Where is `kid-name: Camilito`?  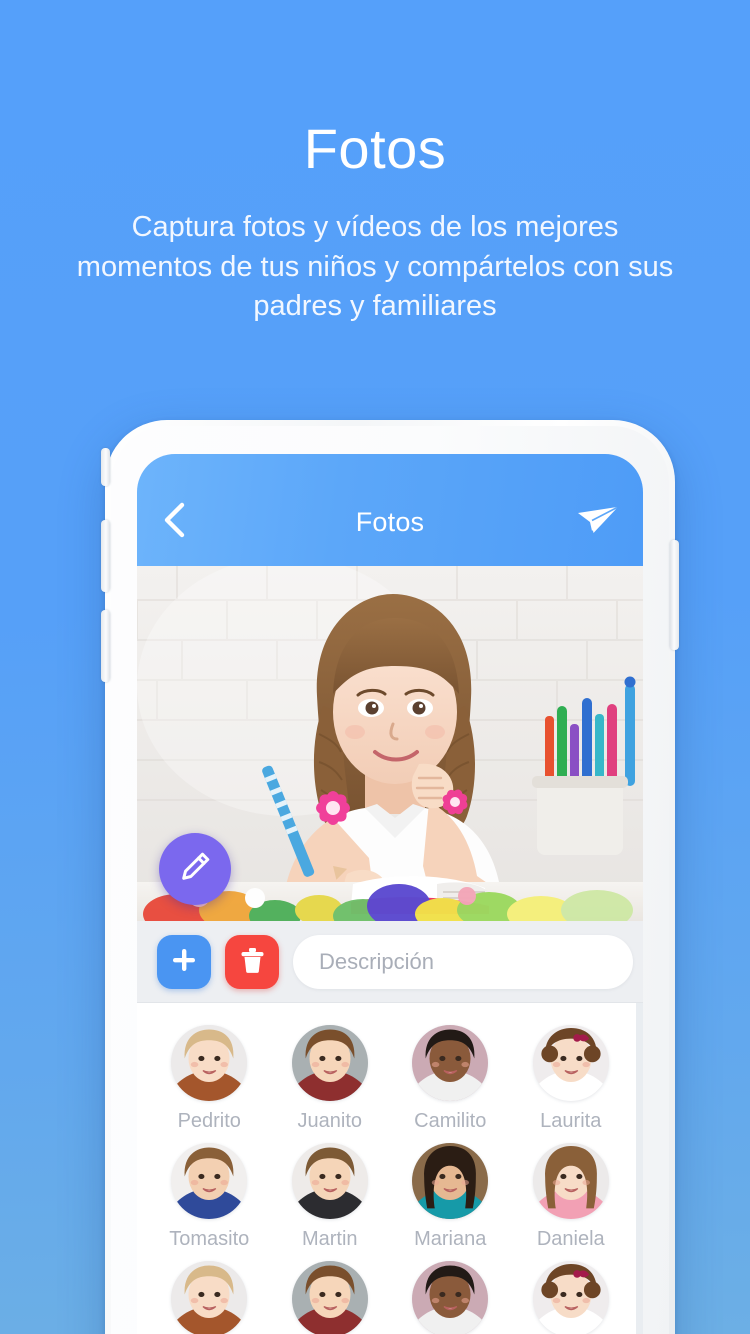
kid-name: Camilito is located at coordinates (450, 1121).